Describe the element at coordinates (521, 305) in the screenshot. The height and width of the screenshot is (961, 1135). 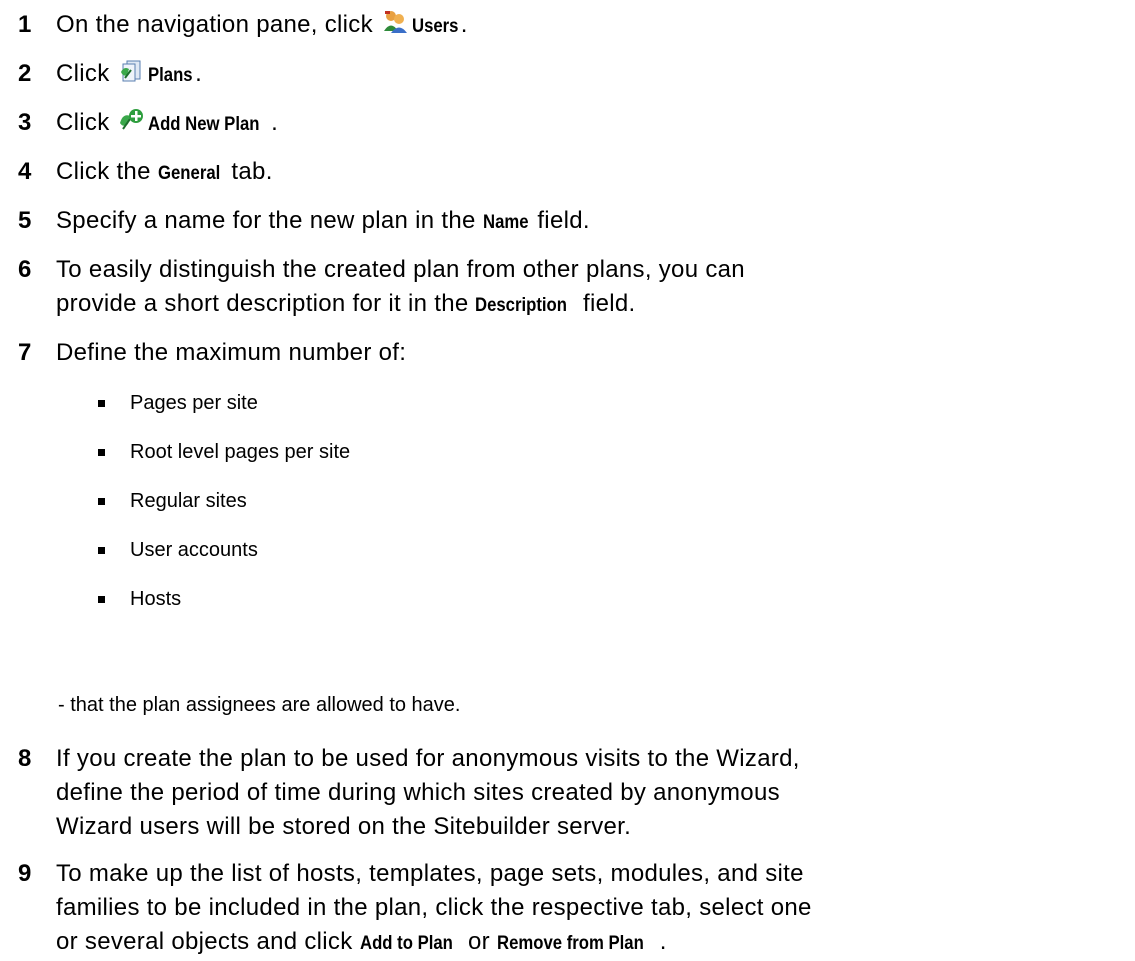
I see `description-field-label: Description` at that location.